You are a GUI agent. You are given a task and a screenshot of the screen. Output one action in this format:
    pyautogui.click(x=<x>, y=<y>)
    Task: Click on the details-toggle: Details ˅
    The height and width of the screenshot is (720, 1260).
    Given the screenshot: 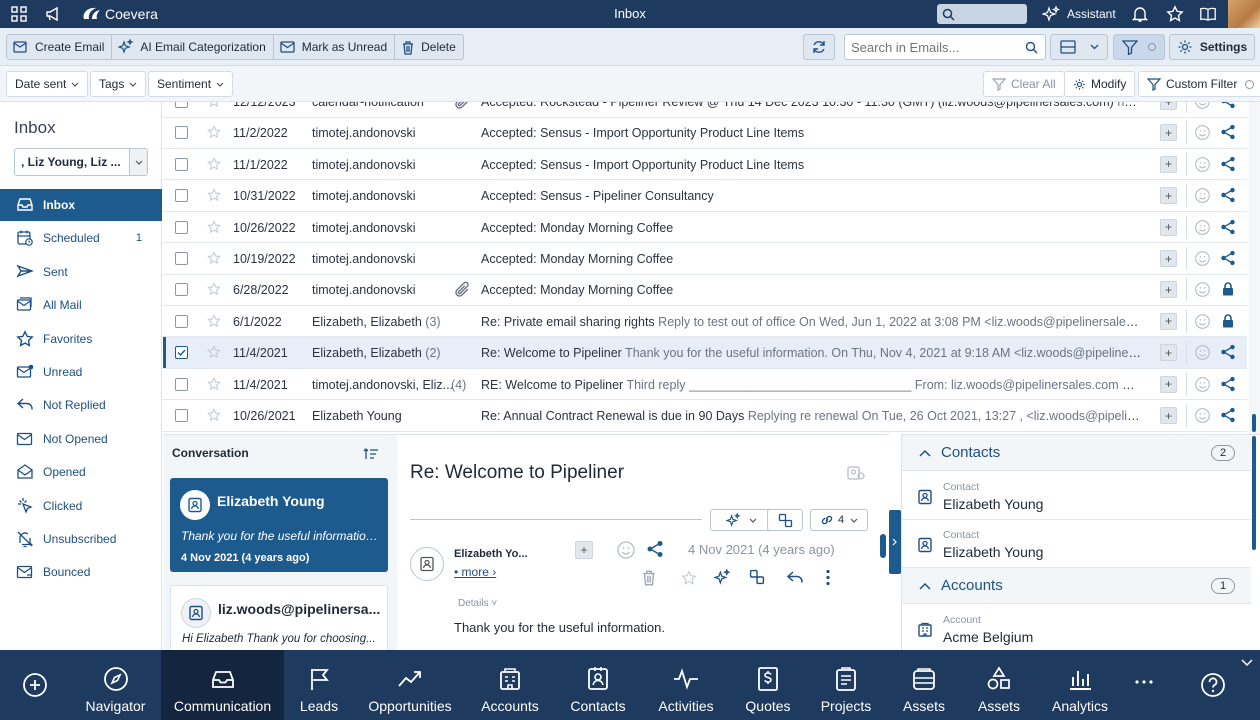 What is the action you would take?
    pyautogui.click(x=477, y=603)
    